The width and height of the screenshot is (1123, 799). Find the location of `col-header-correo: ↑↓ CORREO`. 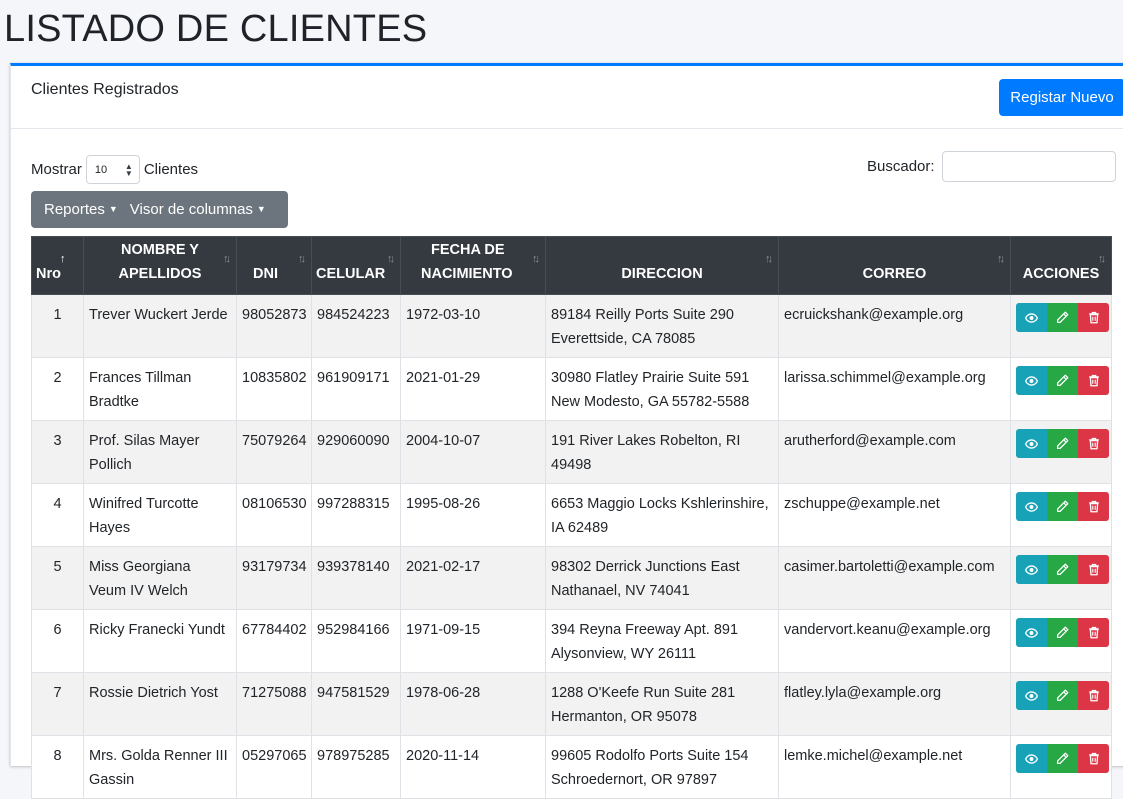

col-header-correo: ↑↓ CORREO is located at coordinates (894, 265).